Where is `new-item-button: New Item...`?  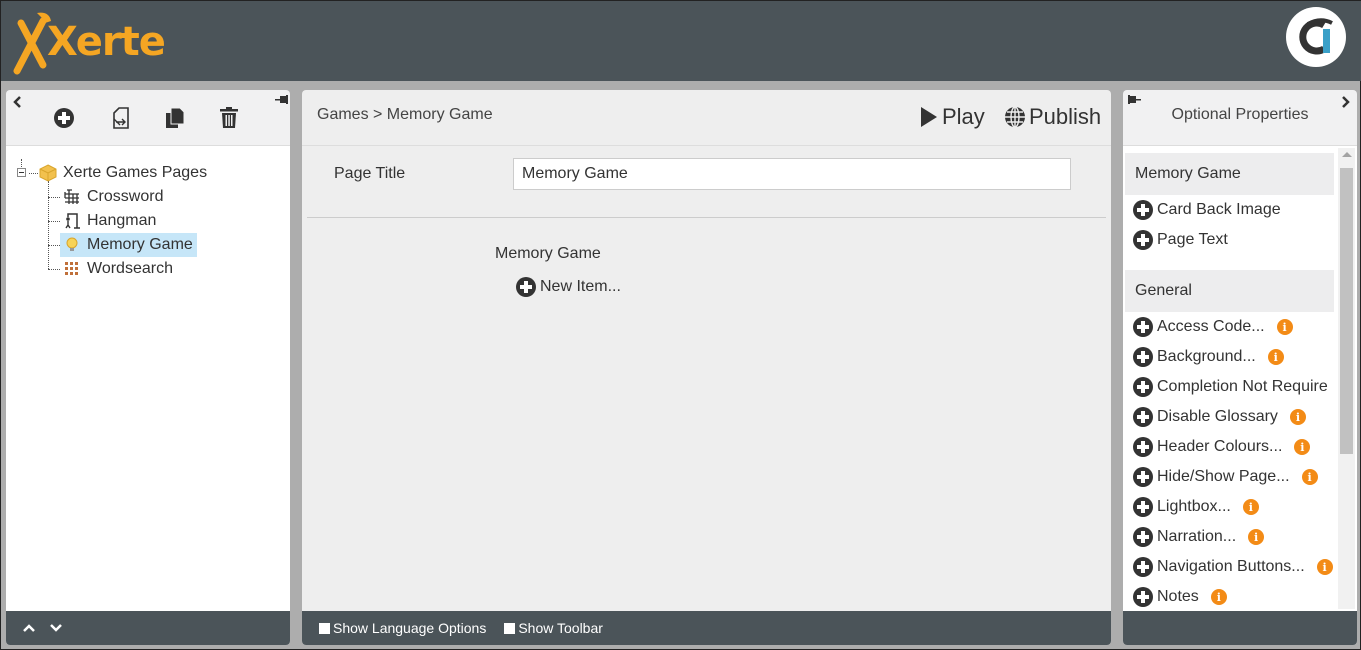
new-item-button: New Item... is located at coordinates (568, 287).